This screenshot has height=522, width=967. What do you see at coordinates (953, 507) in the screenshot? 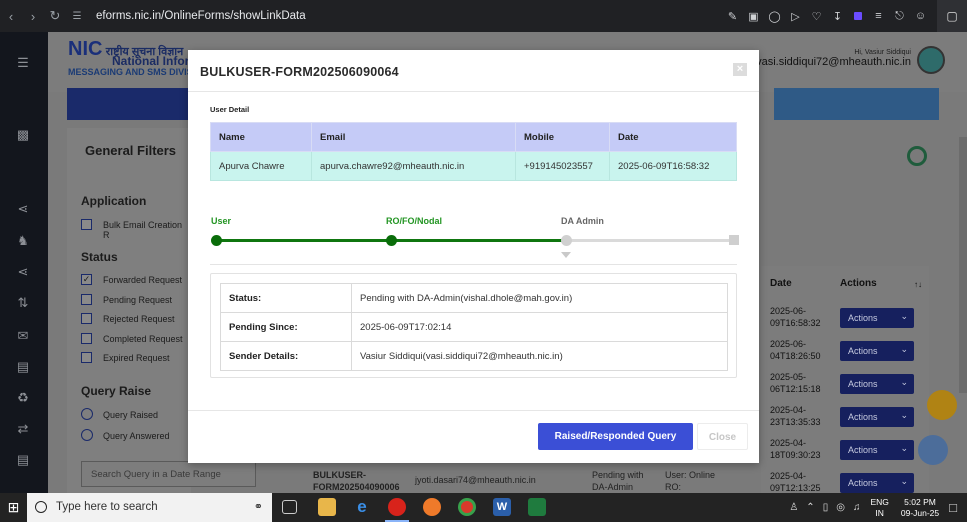
I see `notifications-icon: □` at bounding box center [953, 507].